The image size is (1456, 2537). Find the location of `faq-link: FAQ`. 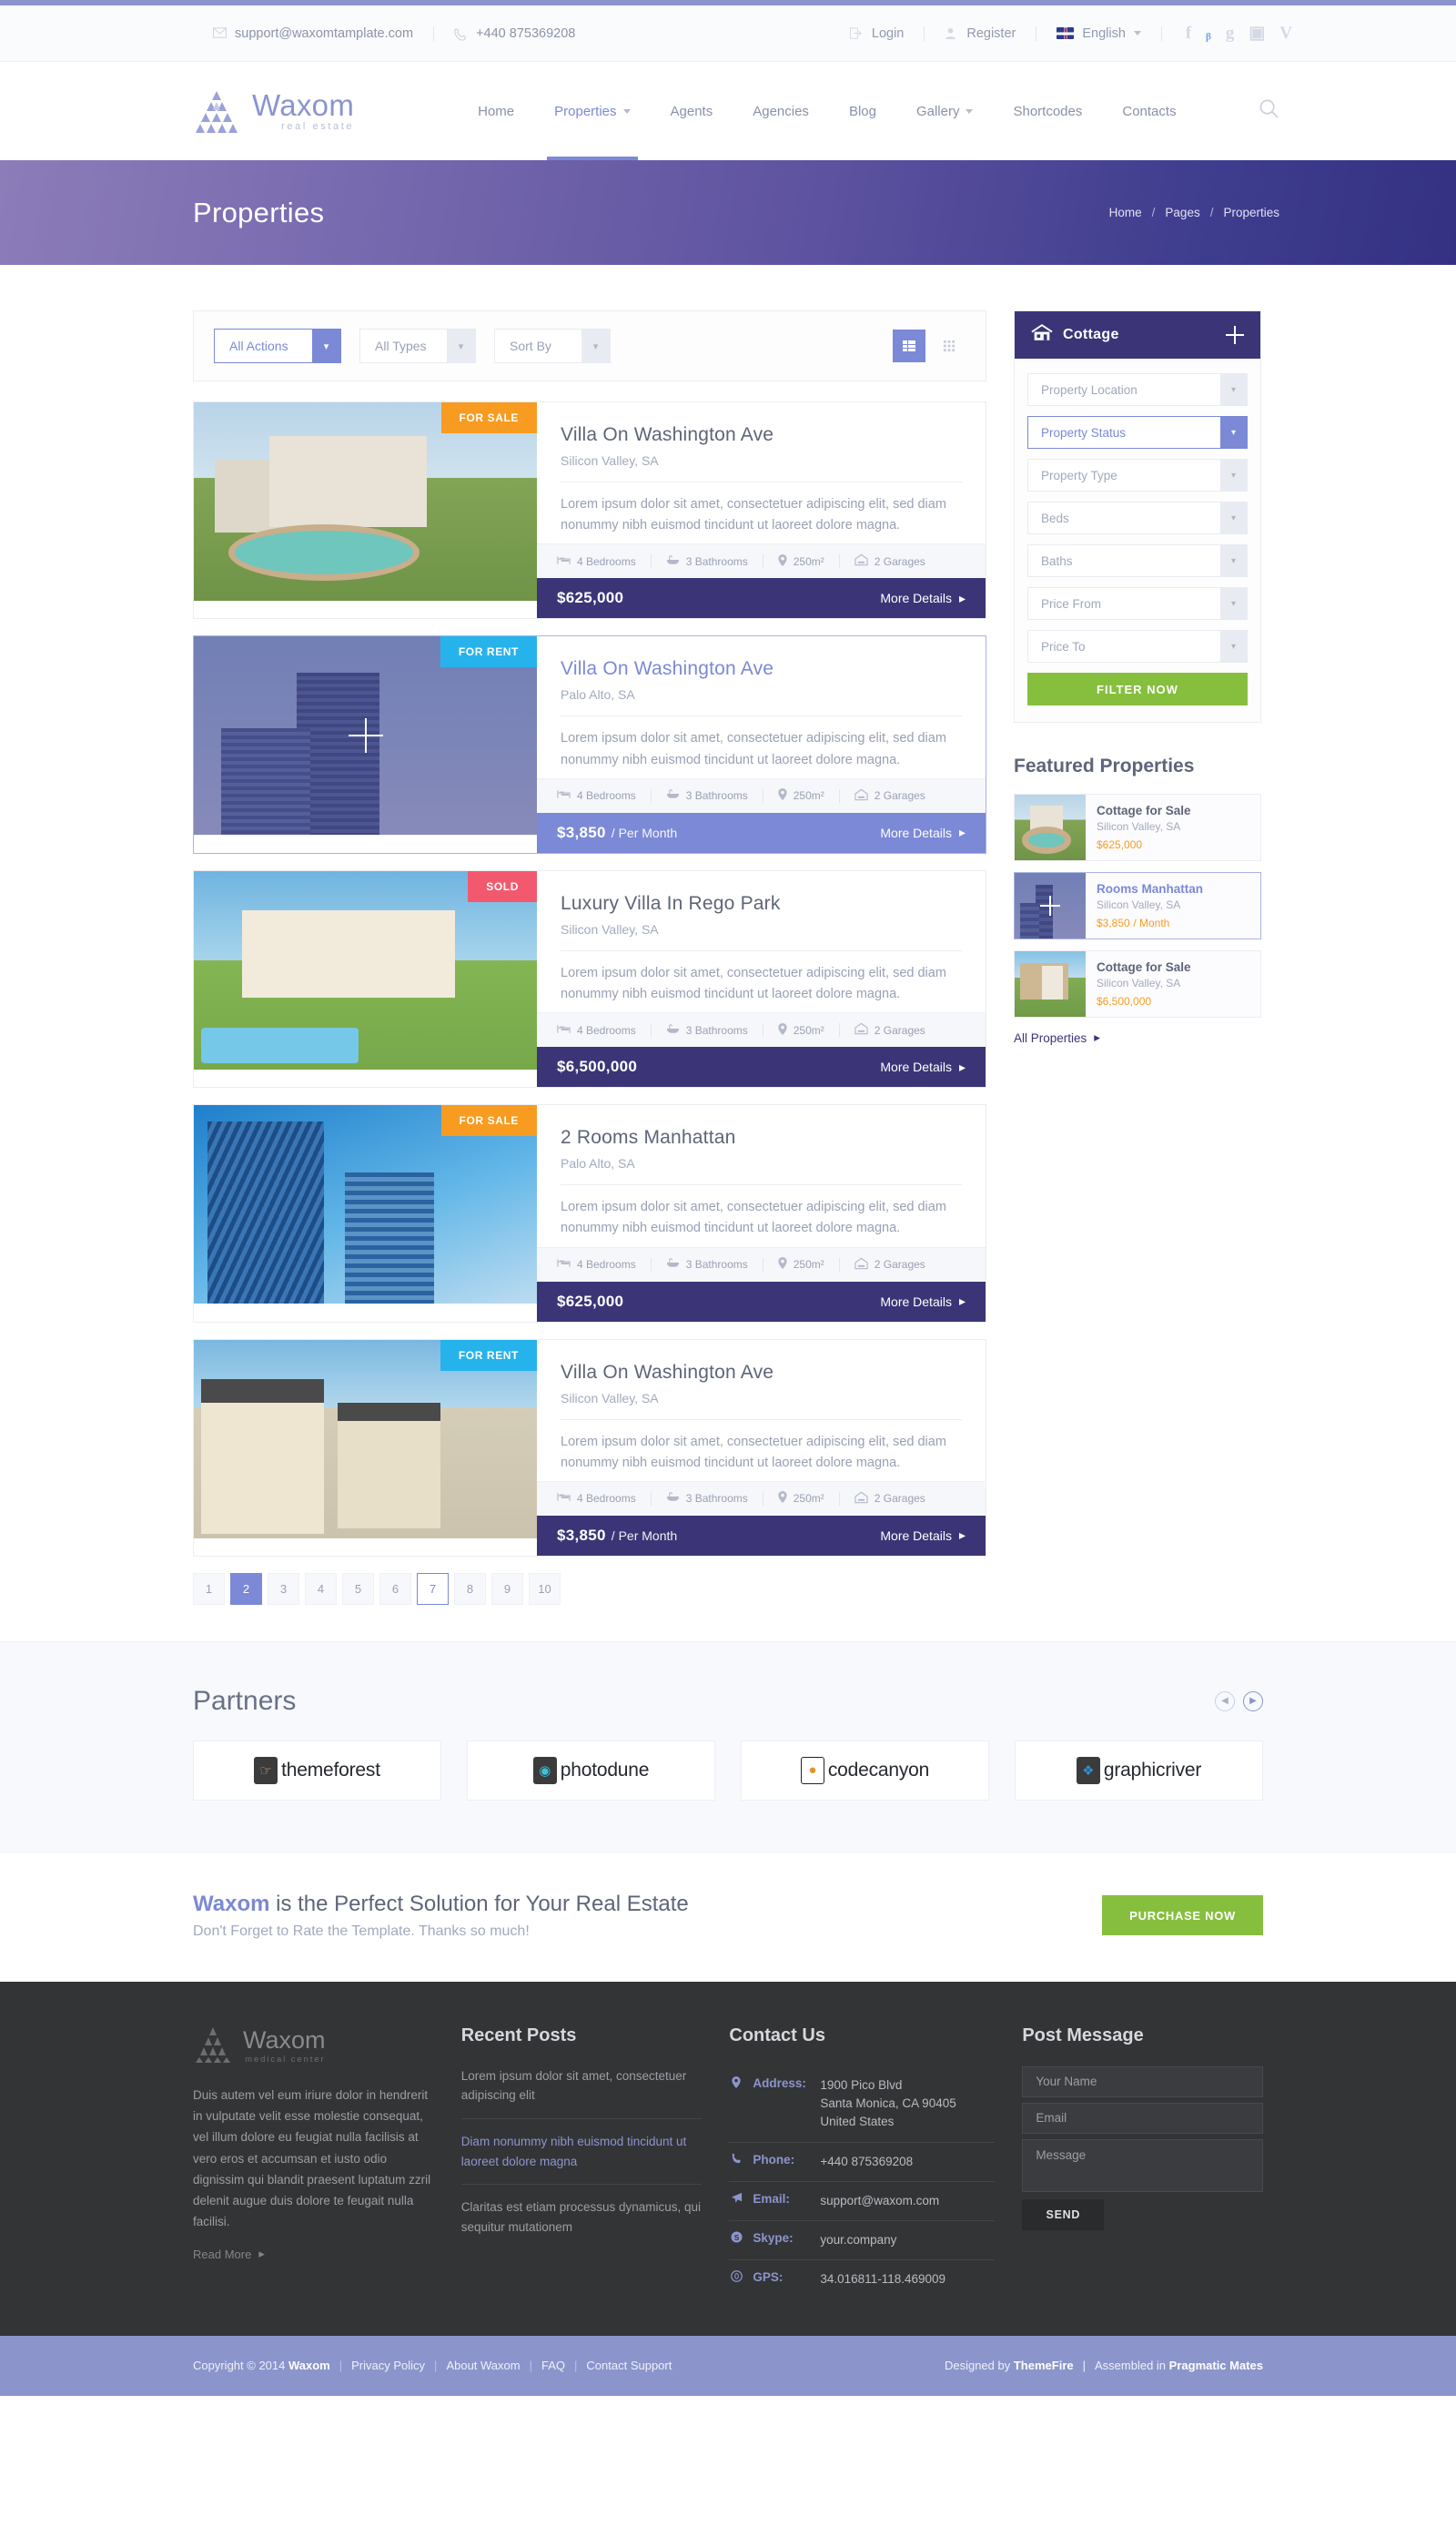

faq-link: FAQ is located at coordinates (553, 2365).